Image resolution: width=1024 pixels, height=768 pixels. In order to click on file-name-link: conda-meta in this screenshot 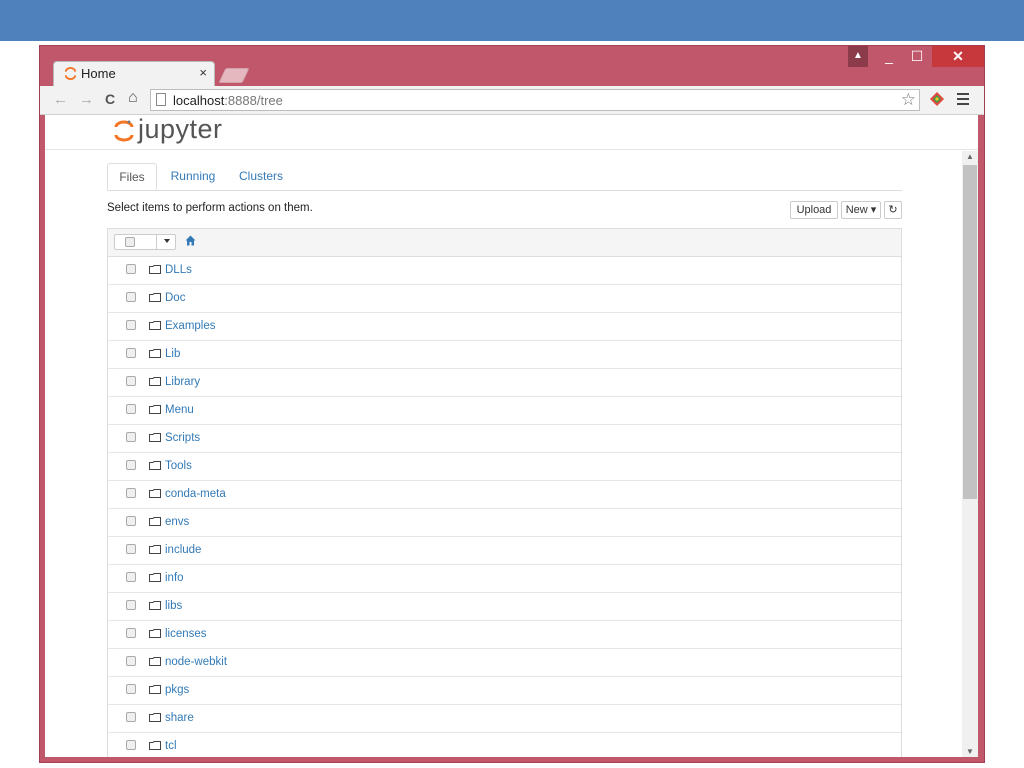, I will do `click(195, 494)`.